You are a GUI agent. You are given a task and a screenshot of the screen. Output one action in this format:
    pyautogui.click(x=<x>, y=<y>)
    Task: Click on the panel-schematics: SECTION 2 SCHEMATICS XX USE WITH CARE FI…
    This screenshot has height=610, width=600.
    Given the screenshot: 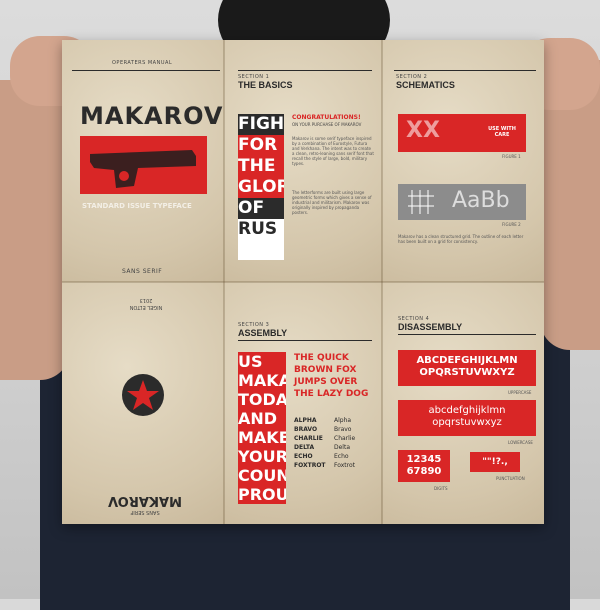 What is the action you would take?
    pyautogui.click(x=463, y=161)
    